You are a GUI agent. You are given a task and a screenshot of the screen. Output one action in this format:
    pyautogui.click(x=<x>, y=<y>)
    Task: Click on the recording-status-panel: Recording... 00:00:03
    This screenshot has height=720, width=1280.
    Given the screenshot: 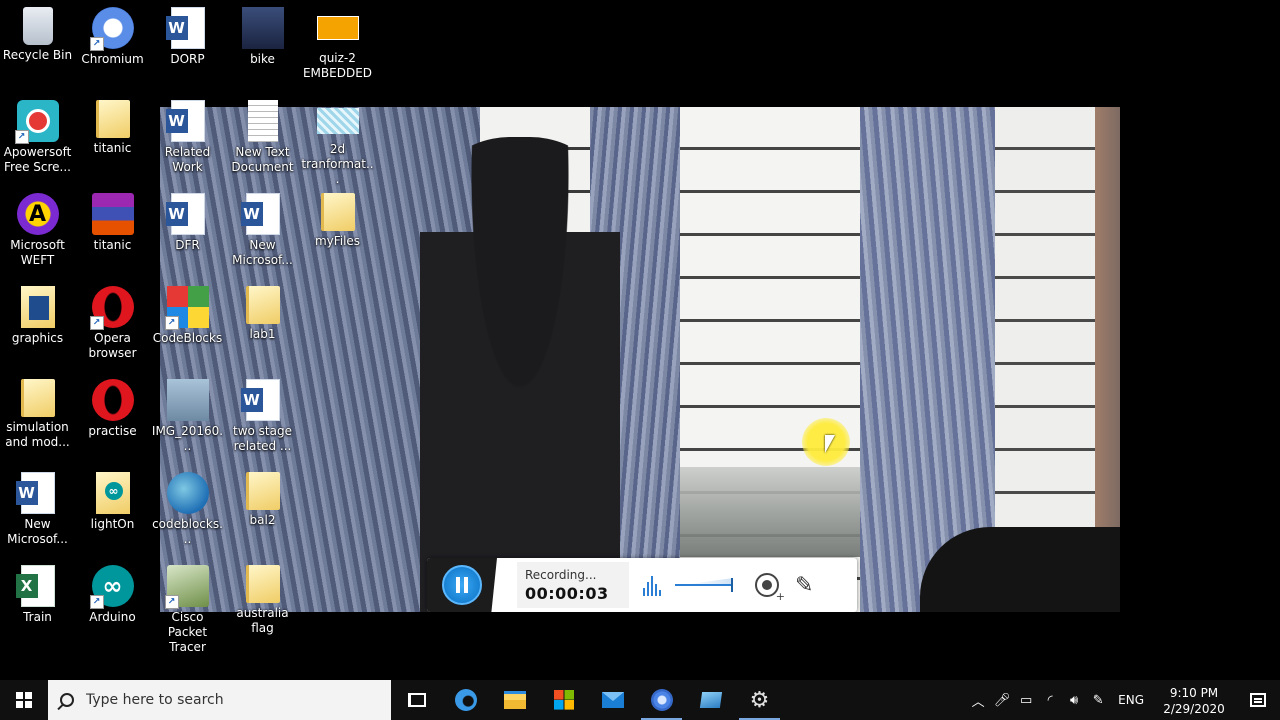 What is the action you would take?
    pyautogui.click(x=573, y=585)
    